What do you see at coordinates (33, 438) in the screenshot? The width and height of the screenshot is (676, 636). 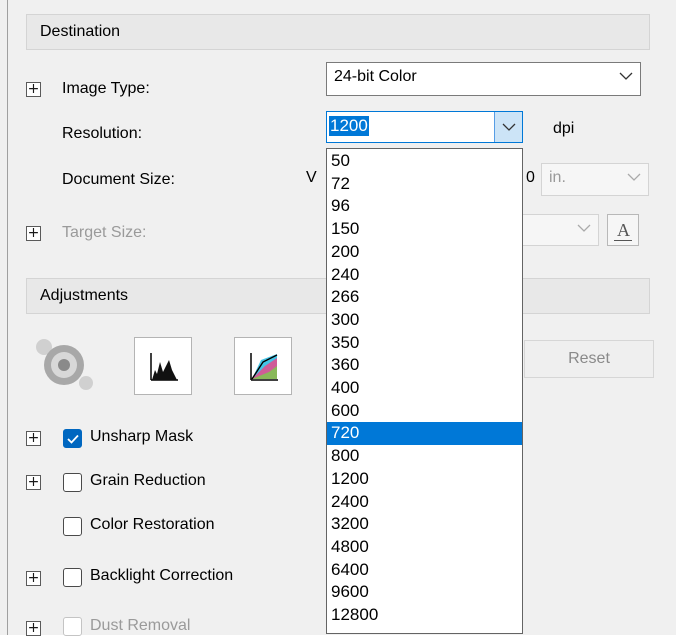 I see `unsharp-mask-expand-icon: +` at bounding box center [33, 438].